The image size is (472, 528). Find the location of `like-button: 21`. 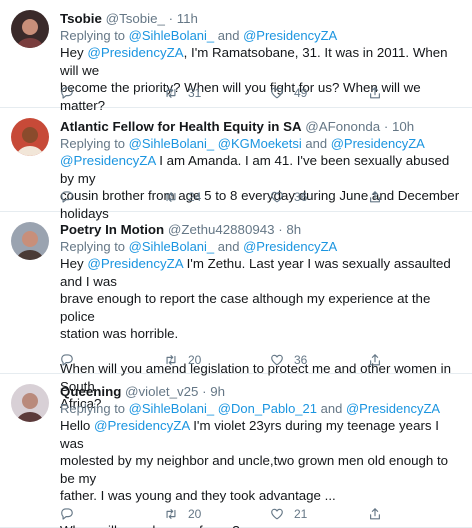

like-button: 21 is located at coordinates (288, 514).